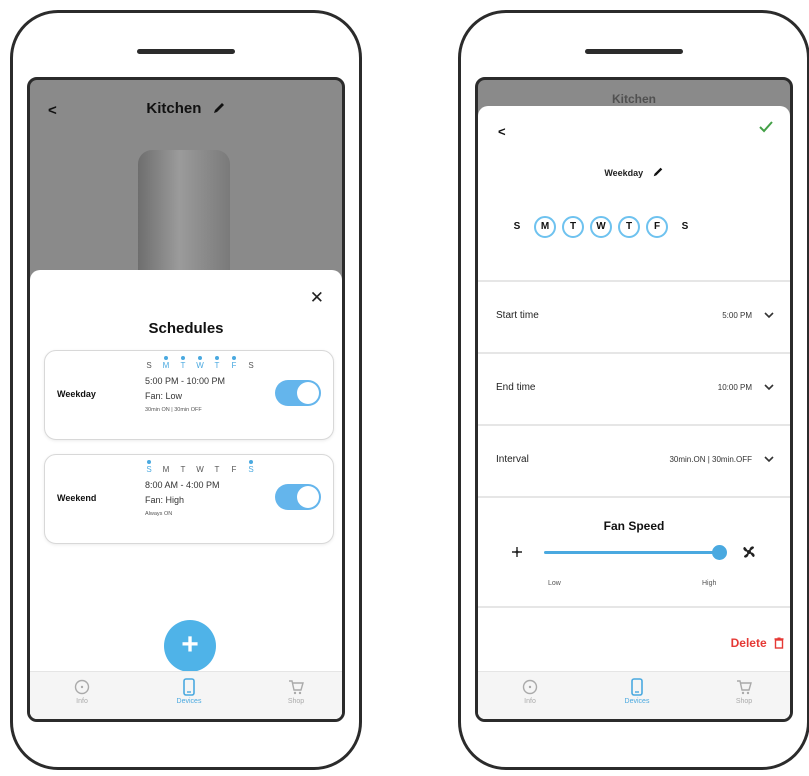 The width and height of the screenshot is (809, 776). What do you see at coordinates (517, 315) in the screenshot?
I see `start-time-label: Start time` at bounding box center [517, 315].